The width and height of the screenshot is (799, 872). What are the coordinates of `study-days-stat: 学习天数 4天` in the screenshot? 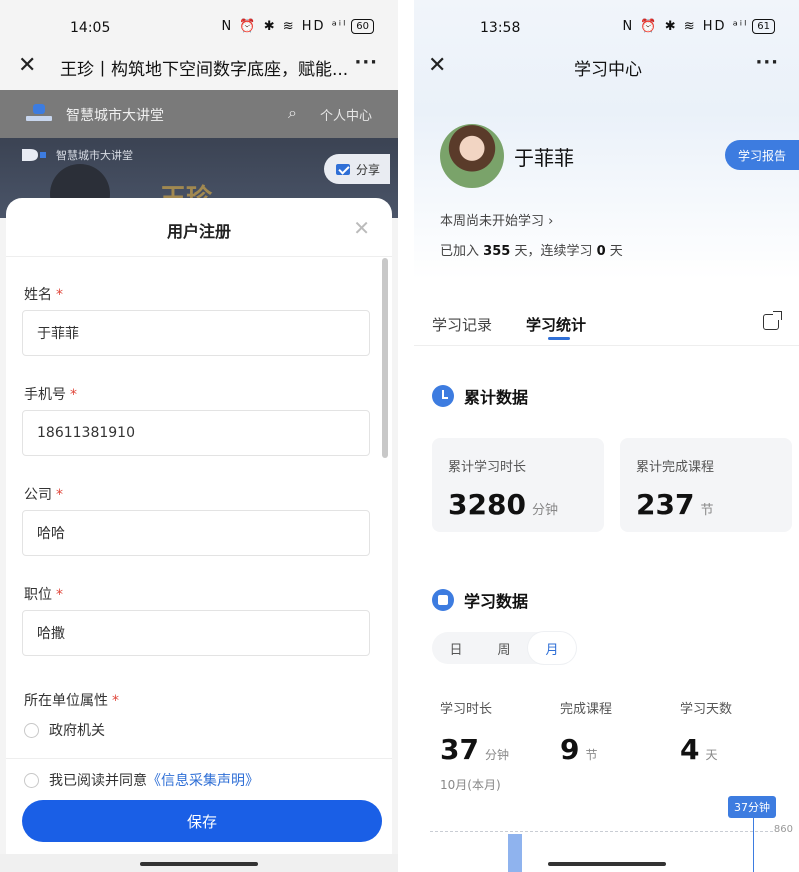 It's located at (706, 734).